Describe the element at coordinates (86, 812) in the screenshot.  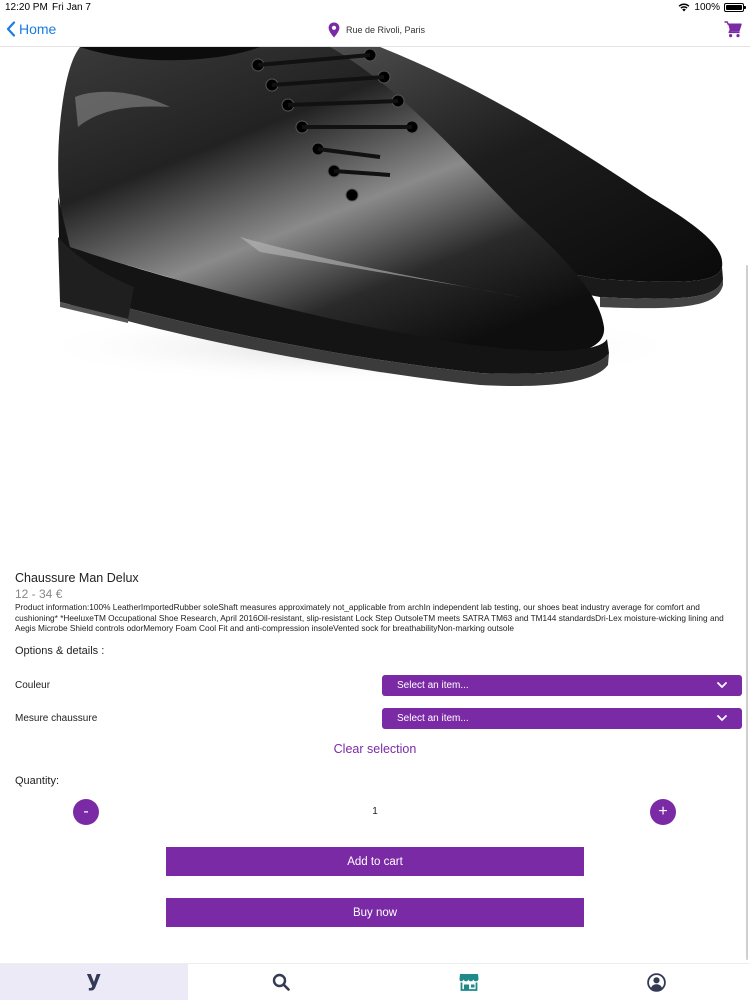
I see `decrease-quantity-button: -` at that location.